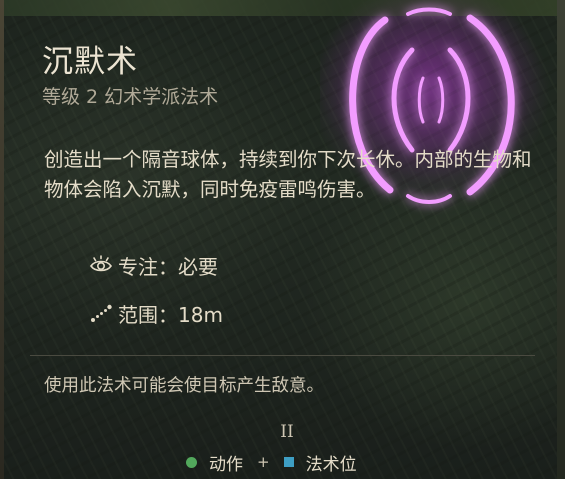 The image size is (565, 479). Describe the element at coordinates (282, 355) in the screenshot. I see `section-divider` at that location.